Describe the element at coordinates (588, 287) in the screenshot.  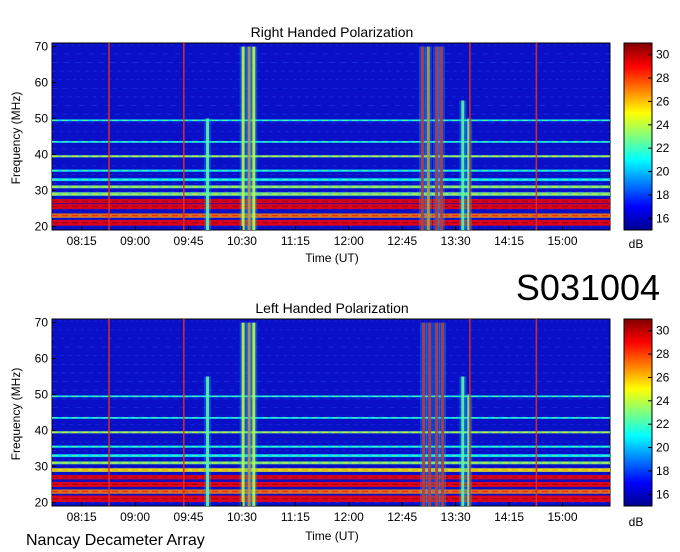
I see `observation-code: S031004` at that location.